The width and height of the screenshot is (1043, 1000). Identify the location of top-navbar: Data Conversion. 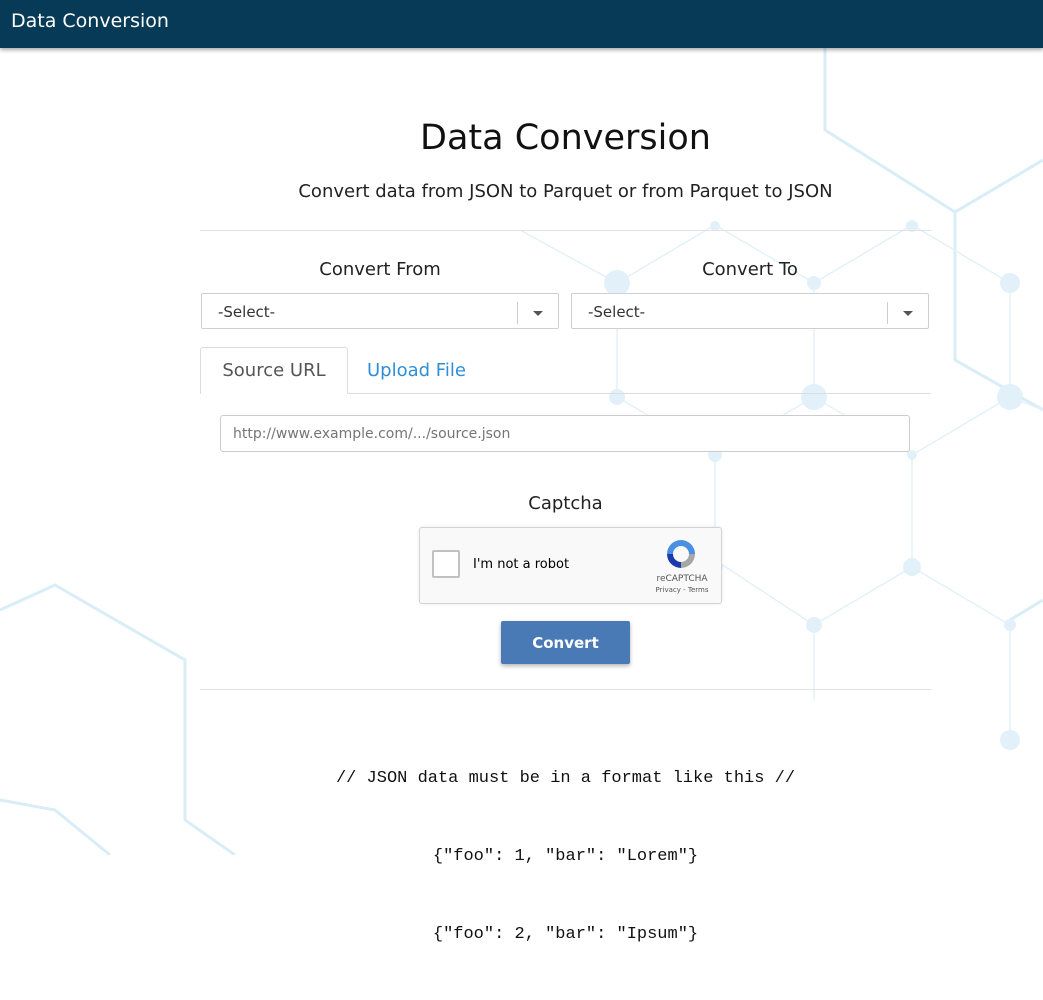
(521, 24).